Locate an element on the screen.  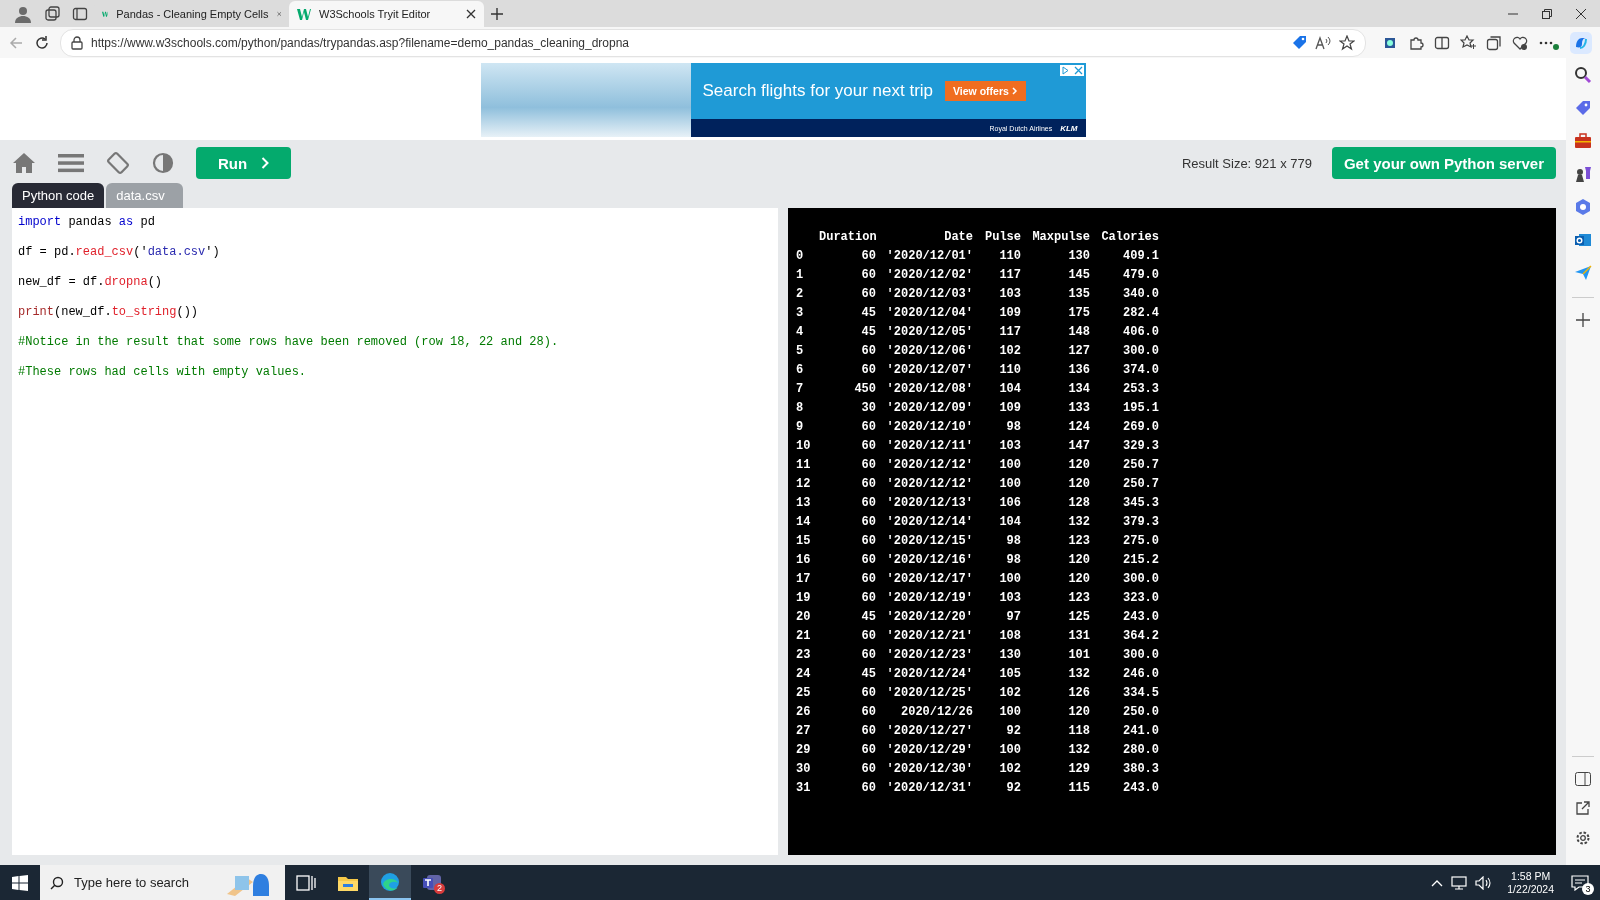
clock-time: 1:58 PM is located at coordinates (1531, 876).